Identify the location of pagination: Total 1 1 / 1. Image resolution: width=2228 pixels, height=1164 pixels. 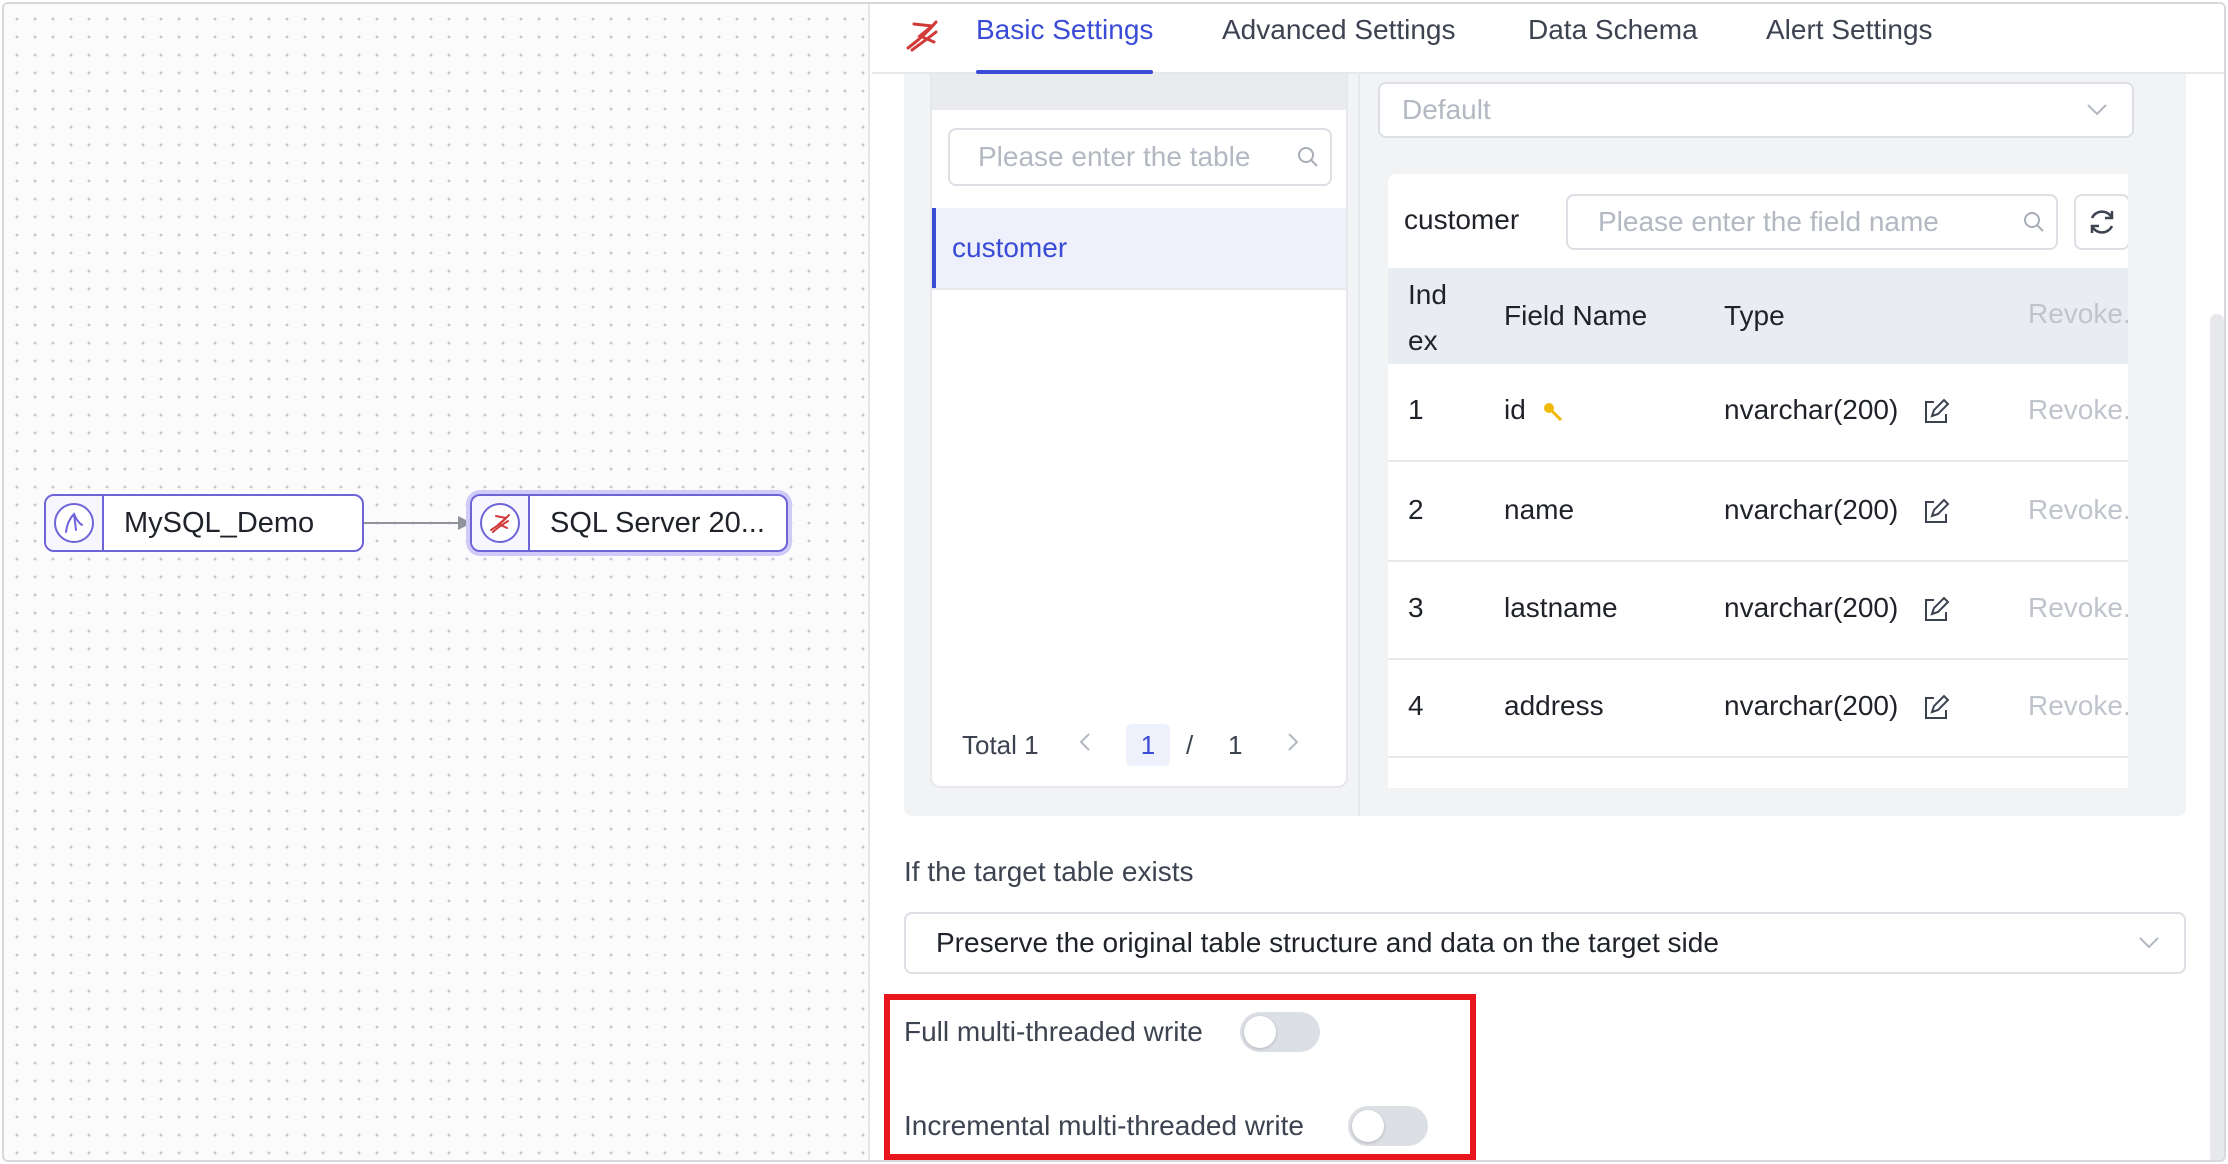
(1139, 745).